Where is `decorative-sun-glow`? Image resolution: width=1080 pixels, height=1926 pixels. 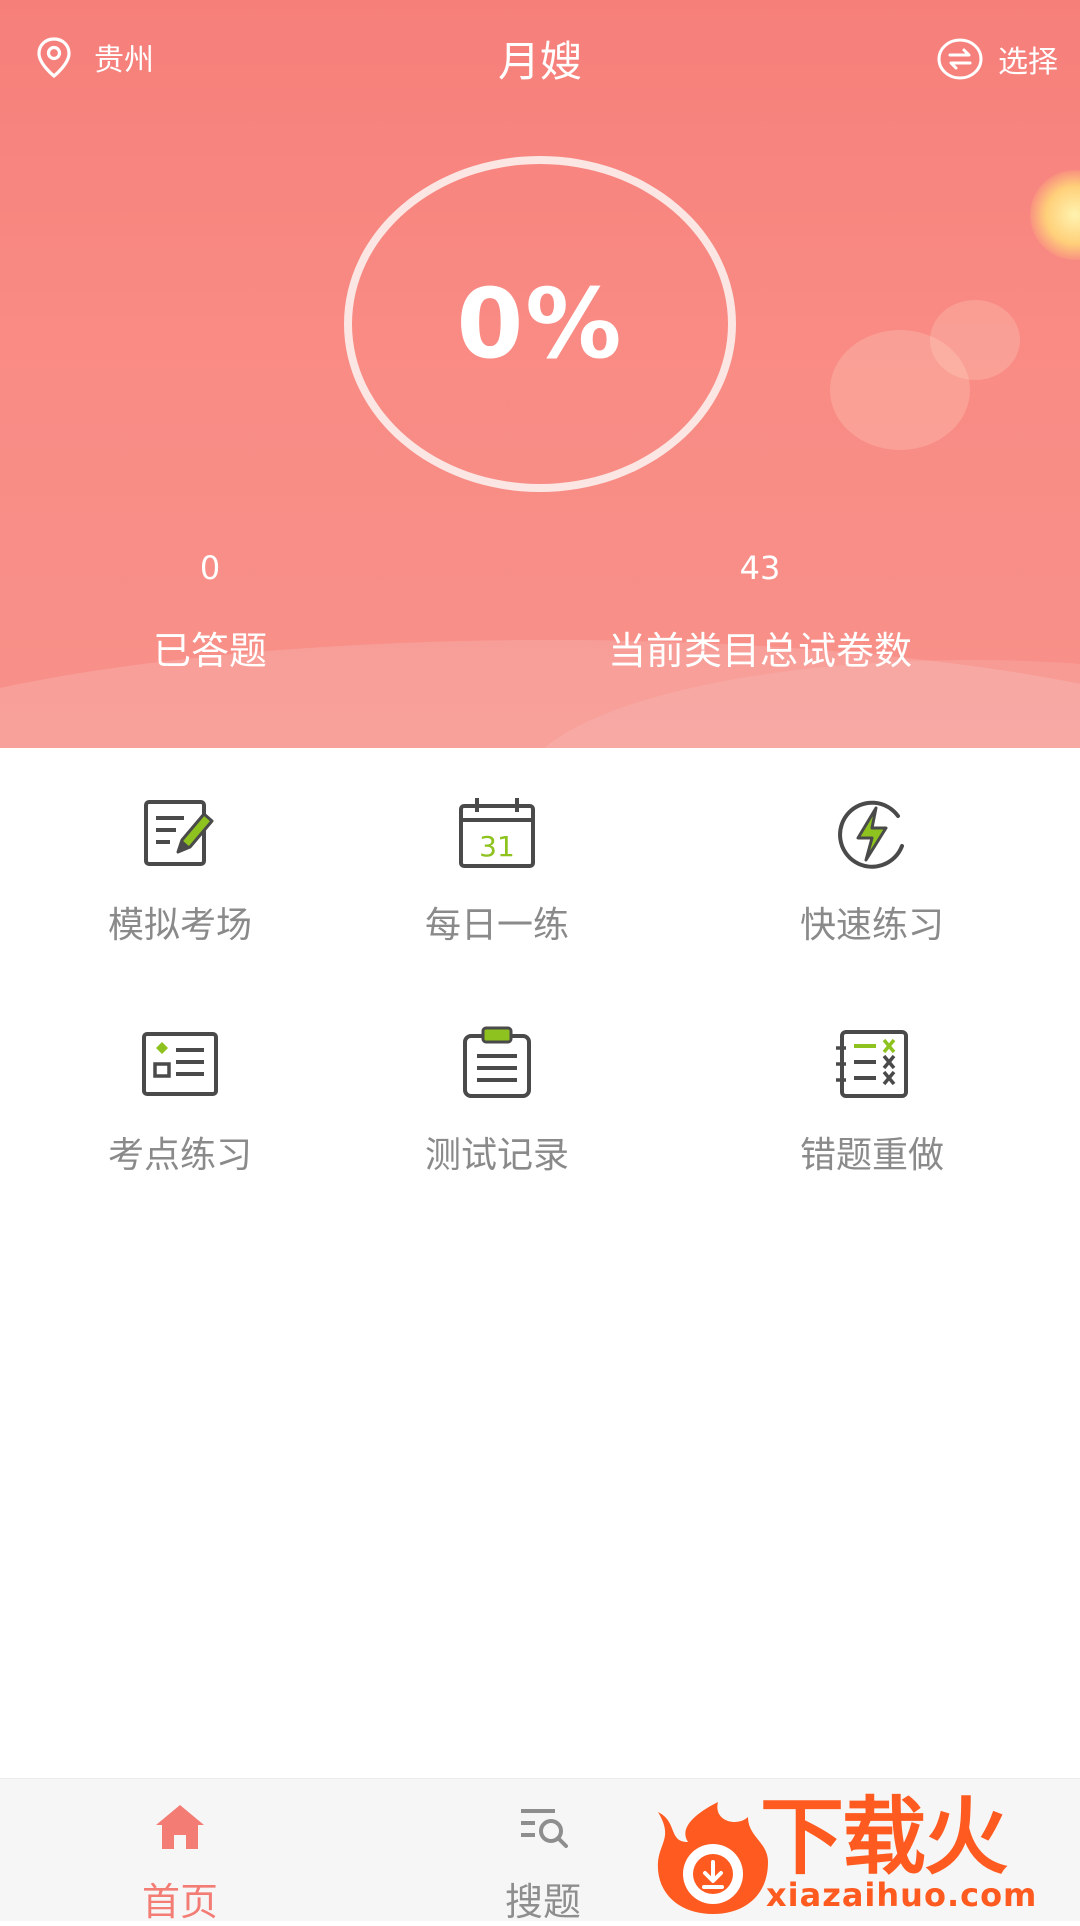 decorative-sun-glow is located at coordinates (1055, 215).